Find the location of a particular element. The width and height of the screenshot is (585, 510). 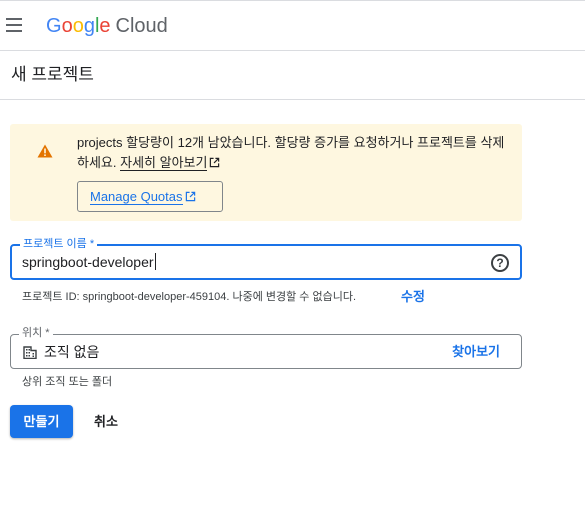

learn-more-link: 자세히 알아보기 is located at coordinates (164, 163).